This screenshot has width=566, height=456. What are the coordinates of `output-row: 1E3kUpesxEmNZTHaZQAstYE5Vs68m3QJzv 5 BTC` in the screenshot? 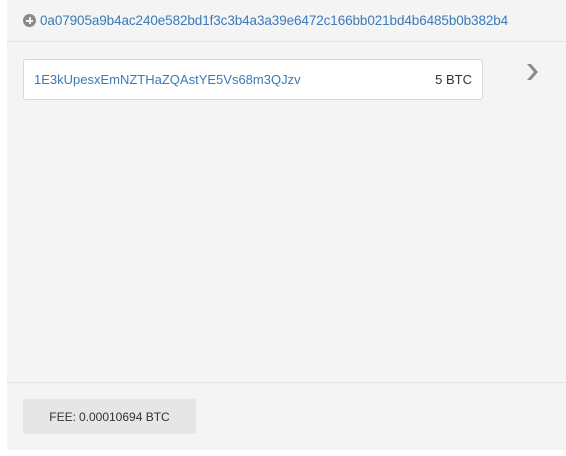 It's located at (253, 79).